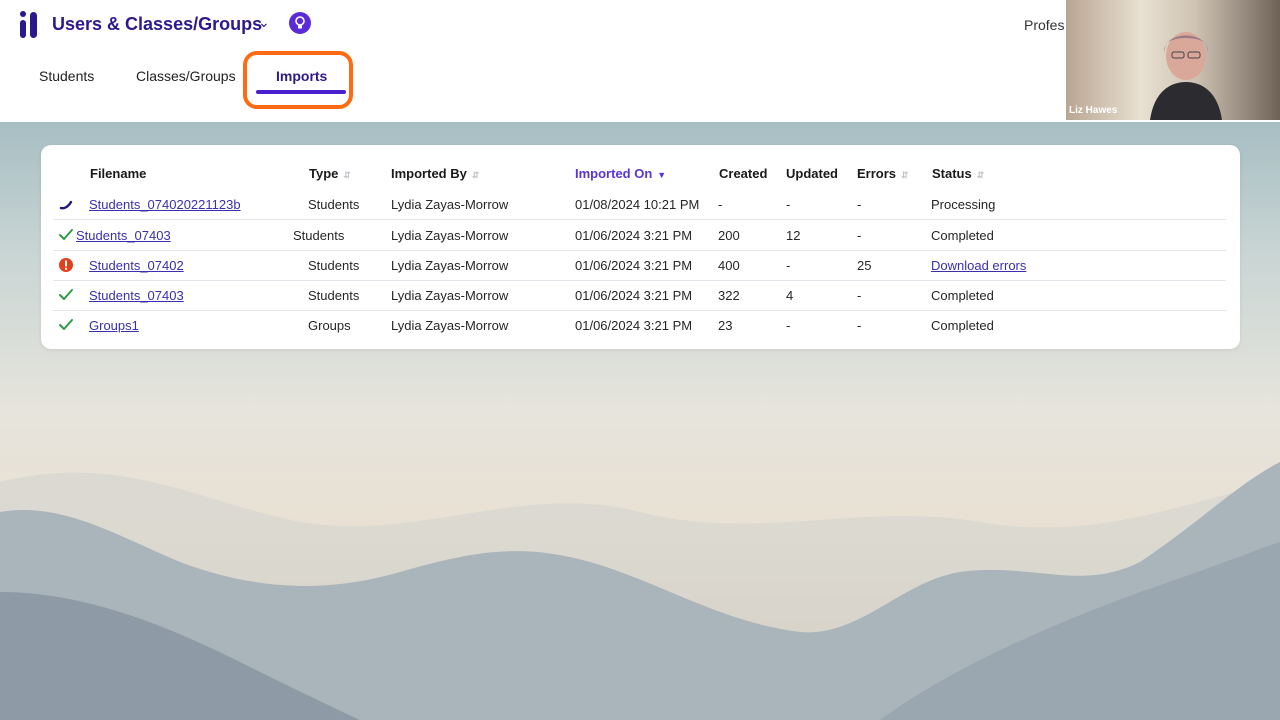 This screenshot has height=720, width=1280. I want to click on type-cell: Groups, so click(329, 325).